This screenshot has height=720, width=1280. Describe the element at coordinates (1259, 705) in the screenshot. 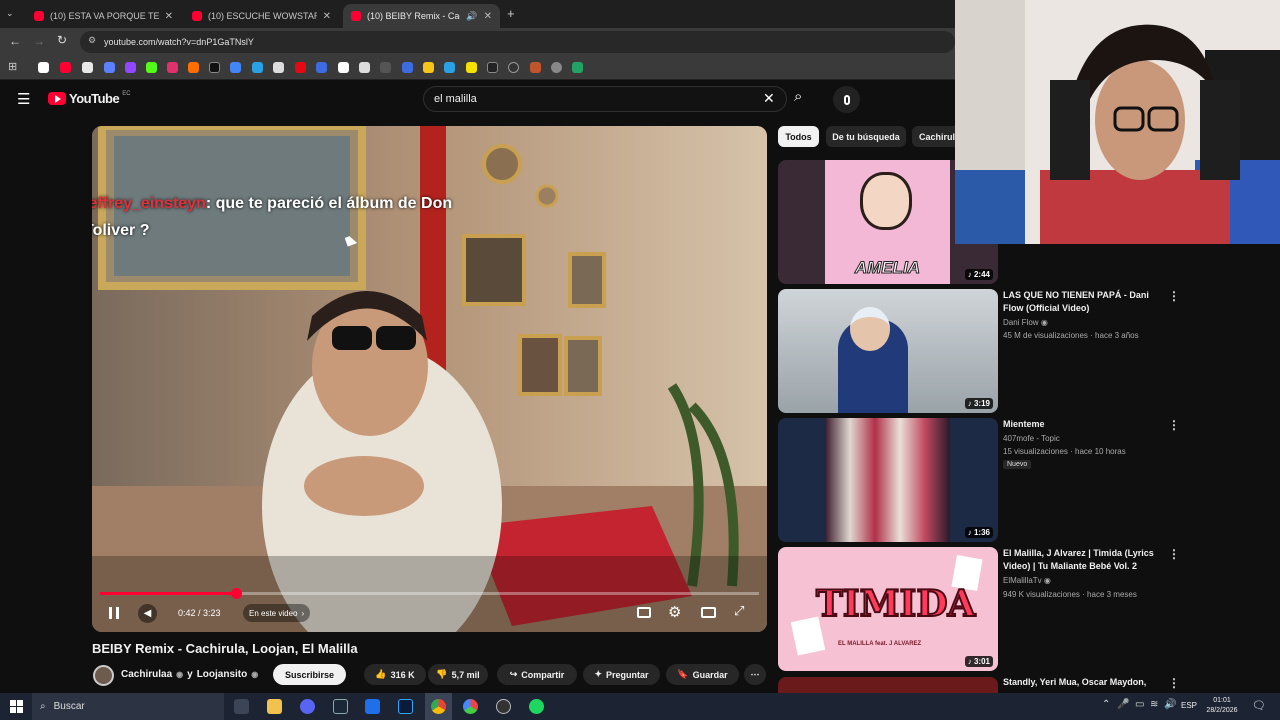

I see `notifications-icon: 🗨` at that location.